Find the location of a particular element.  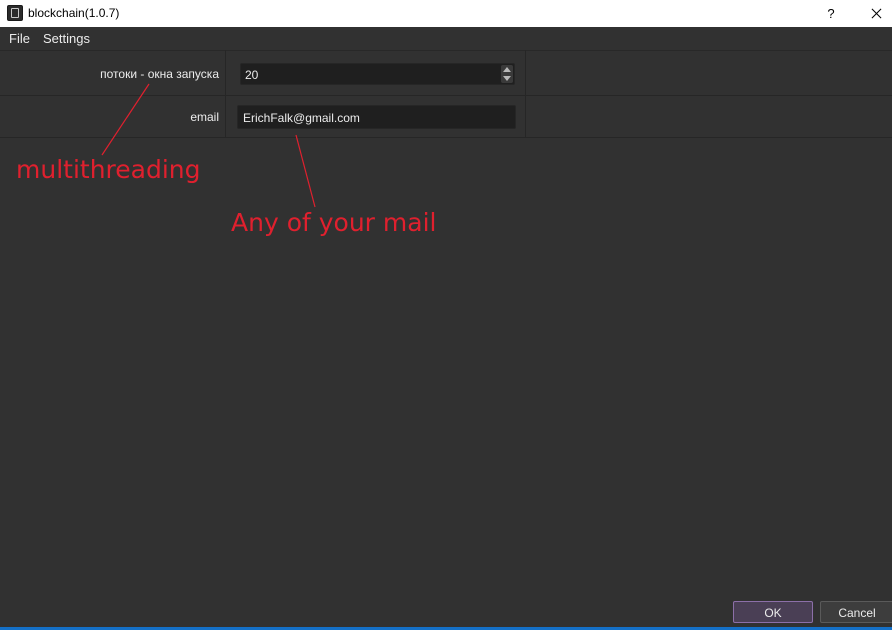

annotation-line-mail is located at coordinates (305, 171).